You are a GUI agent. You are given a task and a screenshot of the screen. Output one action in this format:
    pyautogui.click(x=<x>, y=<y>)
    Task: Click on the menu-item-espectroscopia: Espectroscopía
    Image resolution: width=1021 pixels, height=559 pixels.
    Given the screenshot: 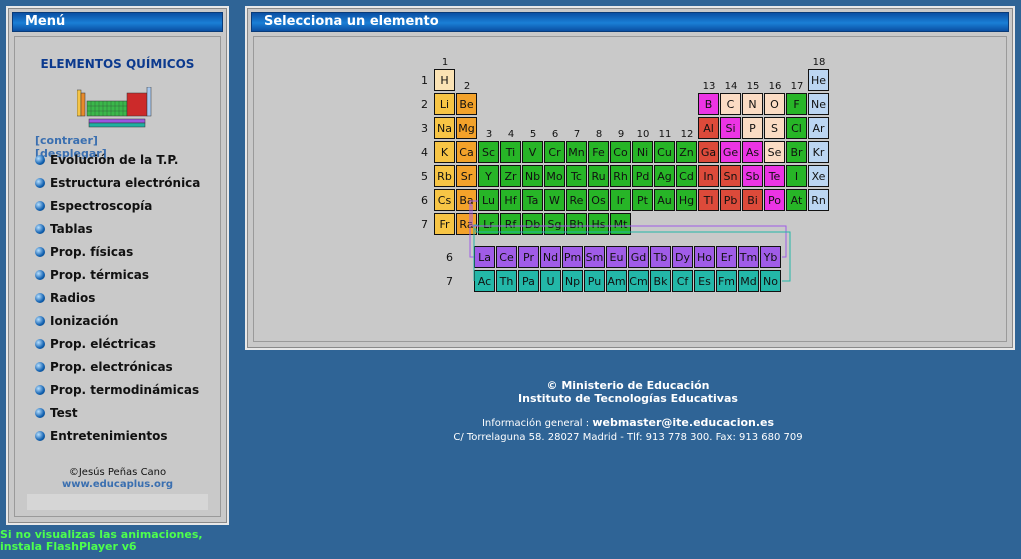 What is the action you would take?
    pyautogui.click(x=93, y=206)
    